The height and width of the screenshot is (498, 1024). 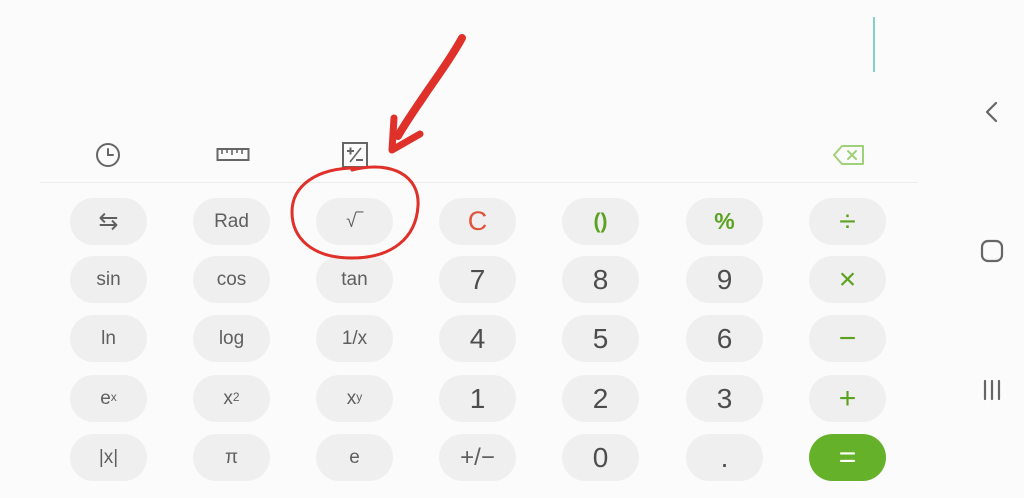 What do you see at coordinates (724, 398) in the screenshot?
I see `digit-3-button: 3` at bounding box center [724, 398].